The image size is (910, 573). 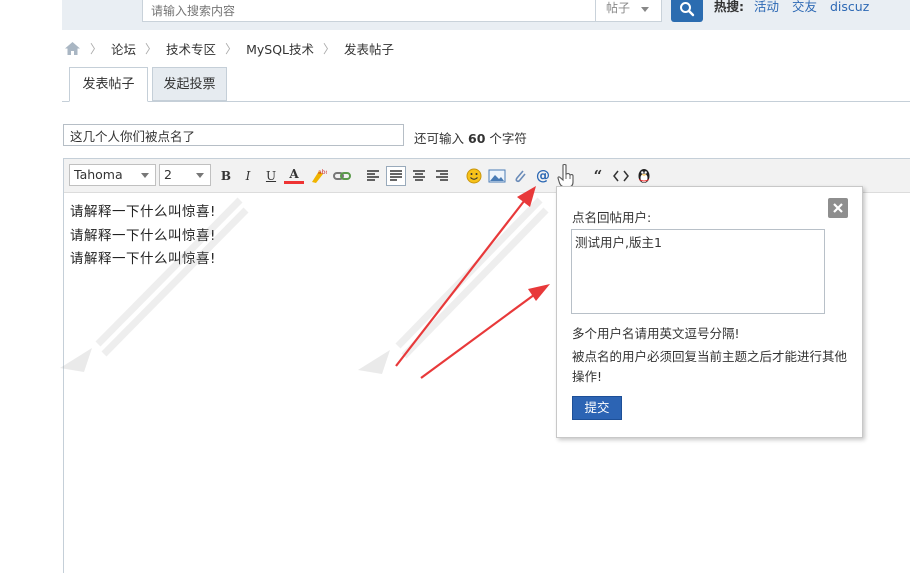 What do you see at coordinates (804, 7) in the screenshot?
I see `hot-link-2: 交友` at bounding box center [804, 7].